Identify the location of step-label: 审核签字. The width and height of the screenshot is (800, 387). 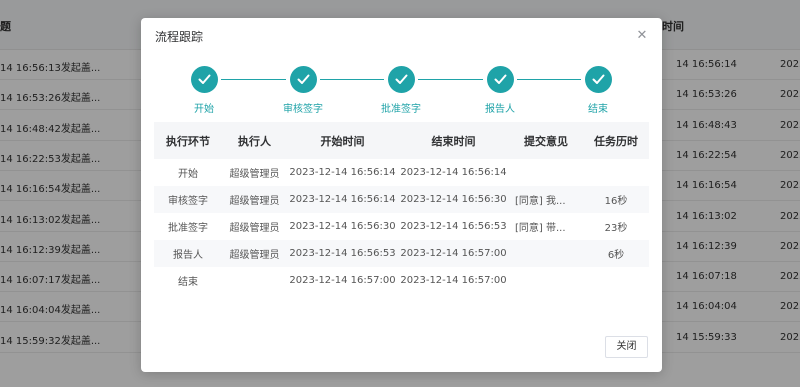
(303, 109).